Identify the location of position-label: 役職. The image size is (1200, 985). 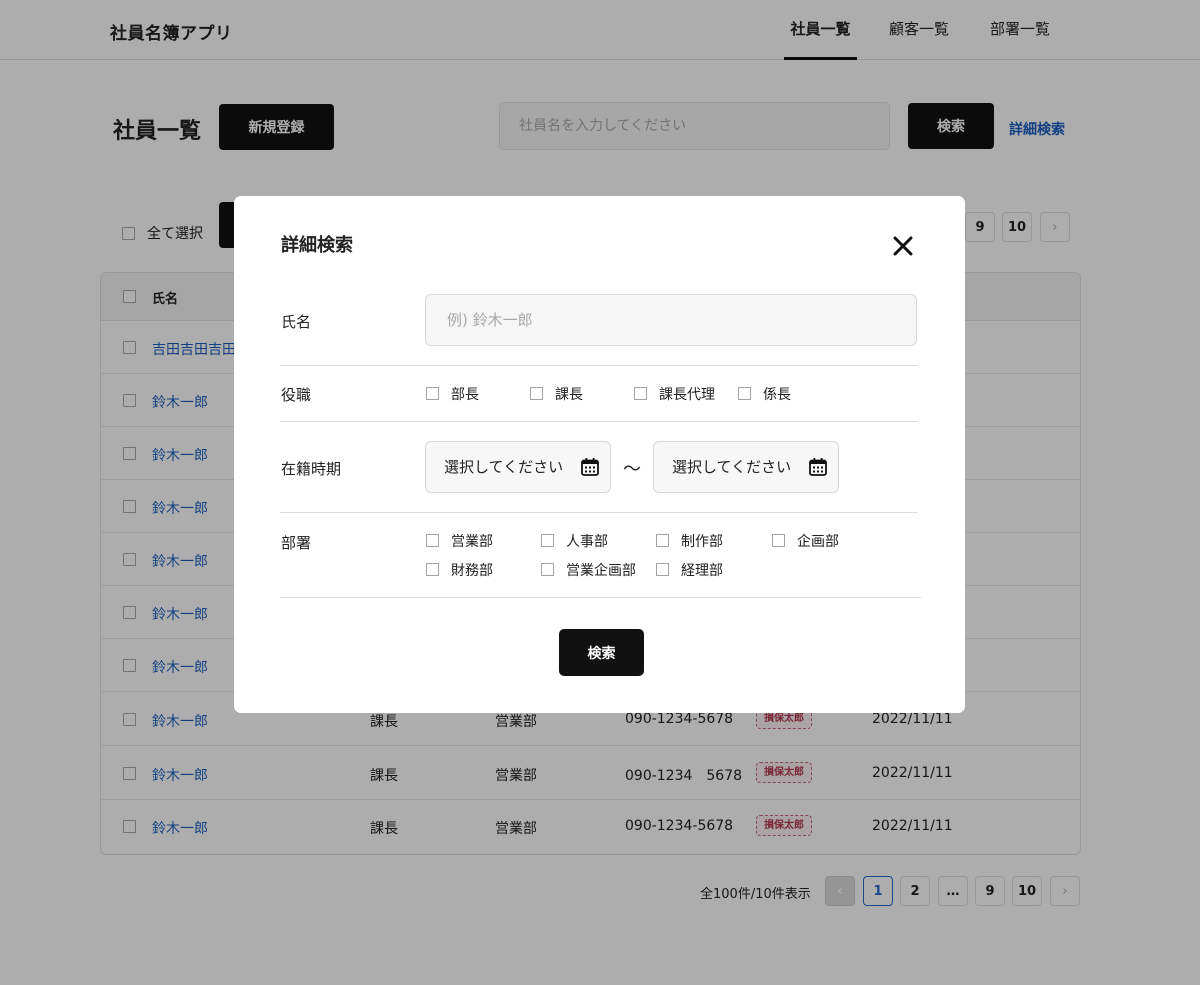
(296, 395).